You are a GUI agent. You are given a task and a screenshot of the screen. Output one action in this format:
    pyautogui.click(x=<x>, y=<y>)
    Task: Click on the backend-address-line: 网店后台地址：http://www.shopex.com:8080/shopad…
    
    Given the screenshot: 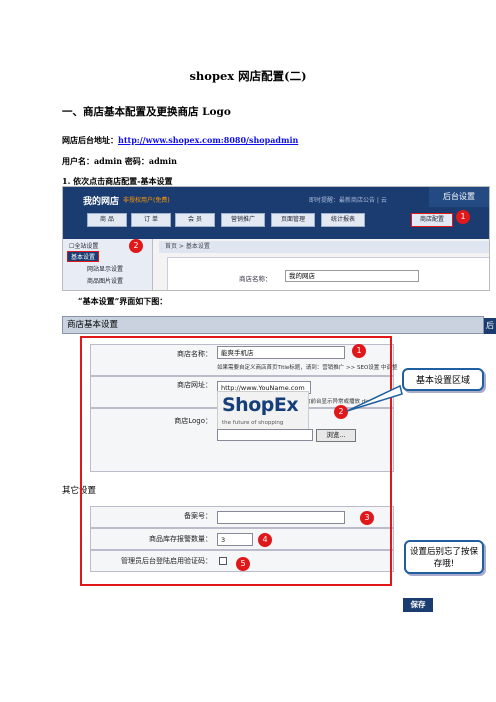 What is the action you would take?
    pyautogui.click(x=180, y=140)
    